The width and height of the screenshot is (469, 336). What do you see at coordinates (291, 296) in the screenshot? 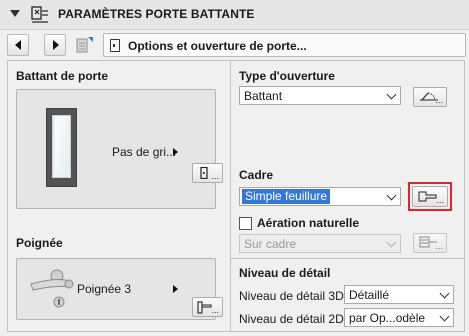
I see `detail-3d-label: Niveau de détail 3D` at bounding box center [291, 296].